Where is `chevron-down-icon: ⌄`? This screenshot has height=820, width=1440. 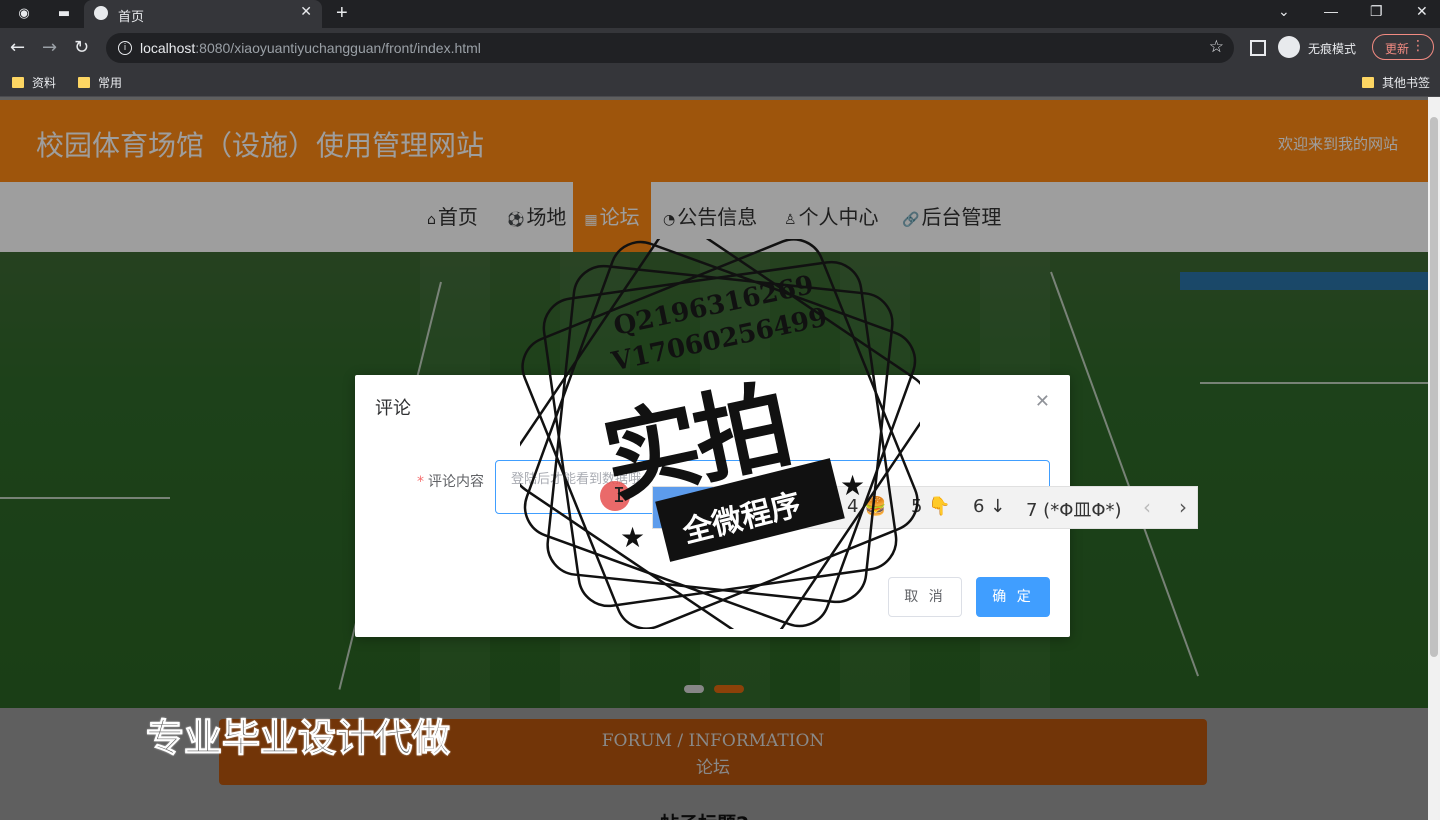
chevron-down-icon: ⌄ is located at coordinates (1284, 11).